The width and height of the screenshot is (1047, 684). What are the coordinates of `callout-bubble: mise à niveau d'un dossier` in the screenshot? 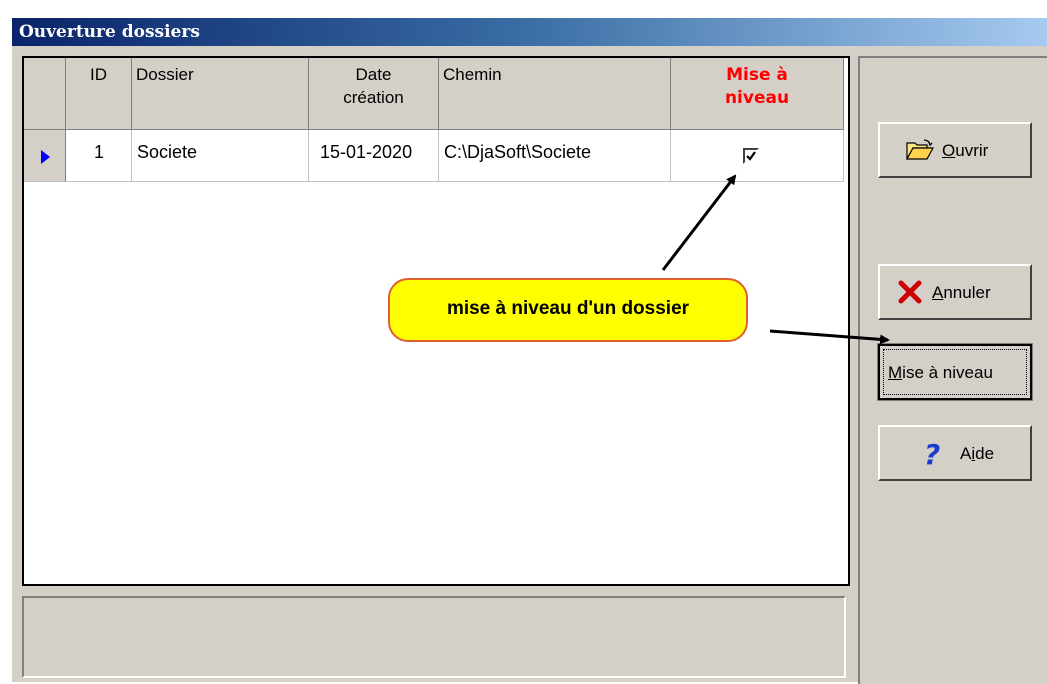 It's located at (568, 310).